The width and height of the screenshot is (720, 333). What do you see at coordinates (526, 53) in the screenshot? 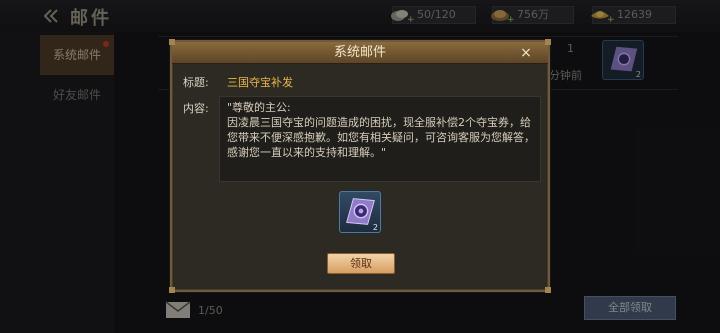
I see `close-button: ×` at bounding box center [526, 53].